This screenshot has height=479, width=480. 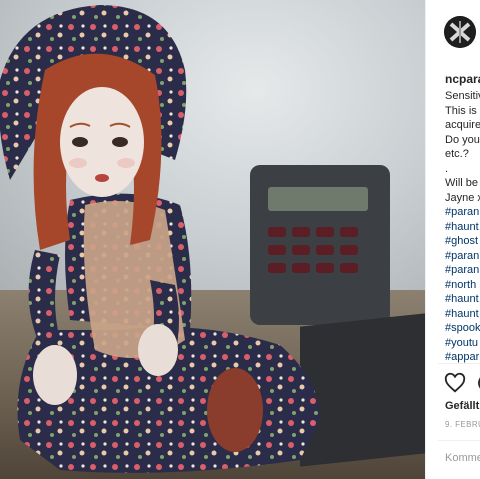 What do you see at coordinates (462, 328) in the screenshot?
I see `hashtag-link: #spook` at bounding box center [462, 328].